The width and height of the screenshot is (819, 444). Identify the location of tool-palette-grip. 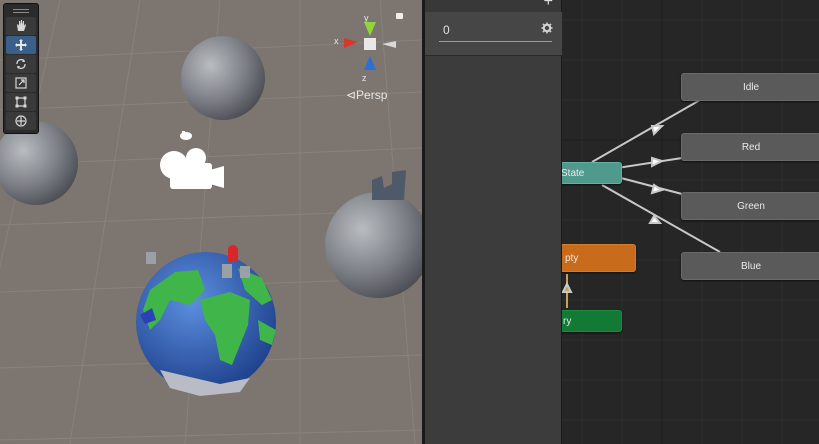
(21, 11).